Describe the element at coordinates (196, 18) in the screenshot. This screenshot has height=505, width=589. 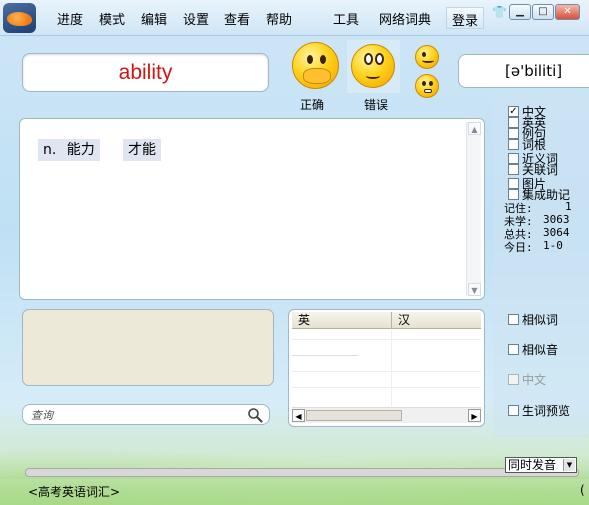
I see `menu-settings: 设置` at that location.